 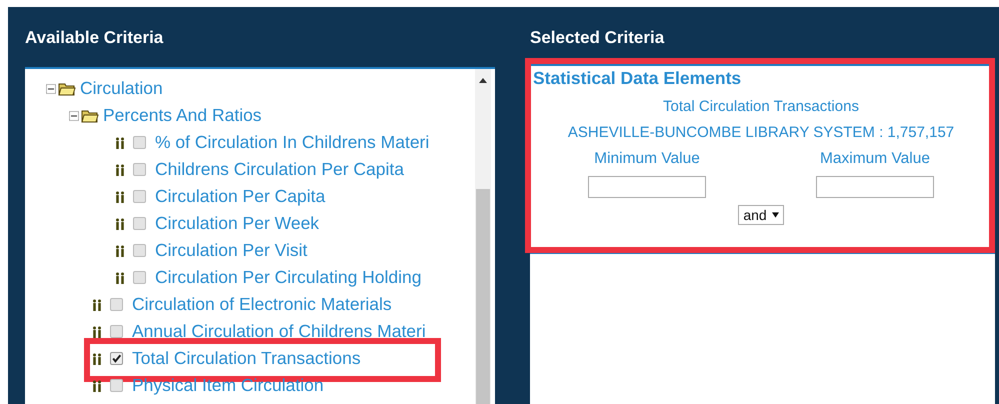 What do you see at coordinates (182, 115) in the screenshot?
I see `tree-folder-label: Percents And Ratios` at bounding box center [182, 115].